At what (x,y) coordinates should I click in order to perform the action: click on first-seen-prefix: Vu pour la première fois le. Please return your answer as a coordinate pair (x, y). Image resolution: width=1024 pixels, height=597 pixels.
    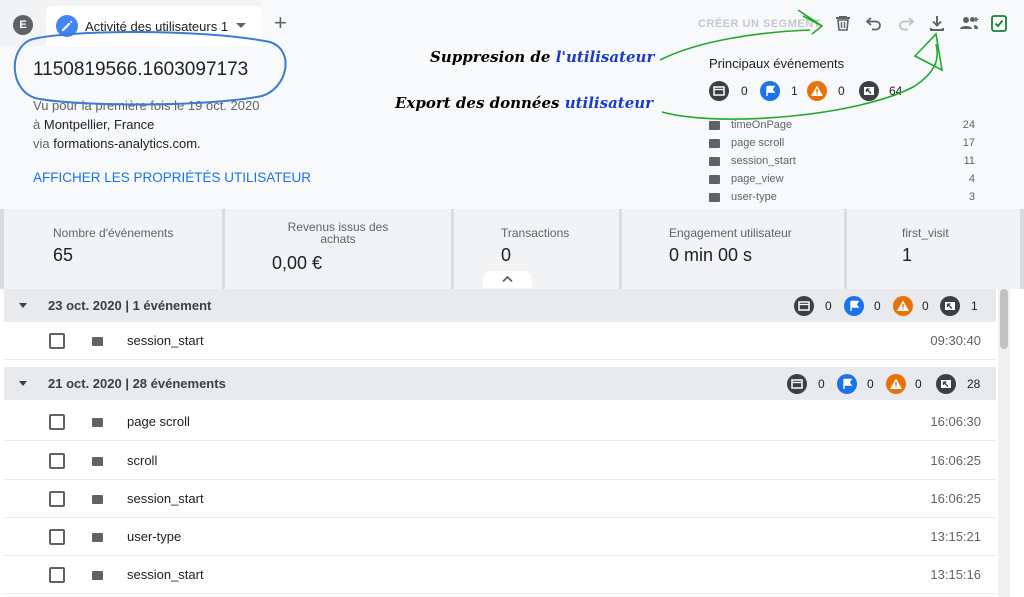
    Looking at the image, I should click on (109, 105).